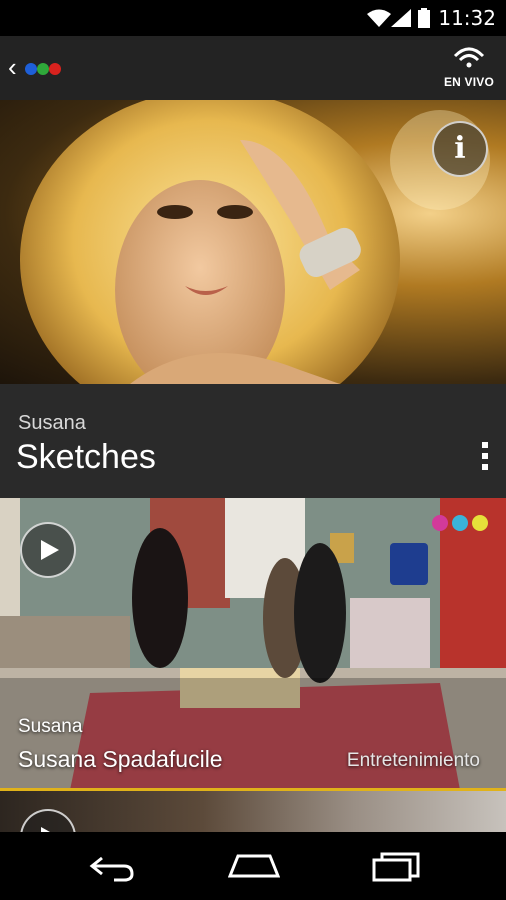  I want to click on live-label: EN VIVO, so click(469, 82).